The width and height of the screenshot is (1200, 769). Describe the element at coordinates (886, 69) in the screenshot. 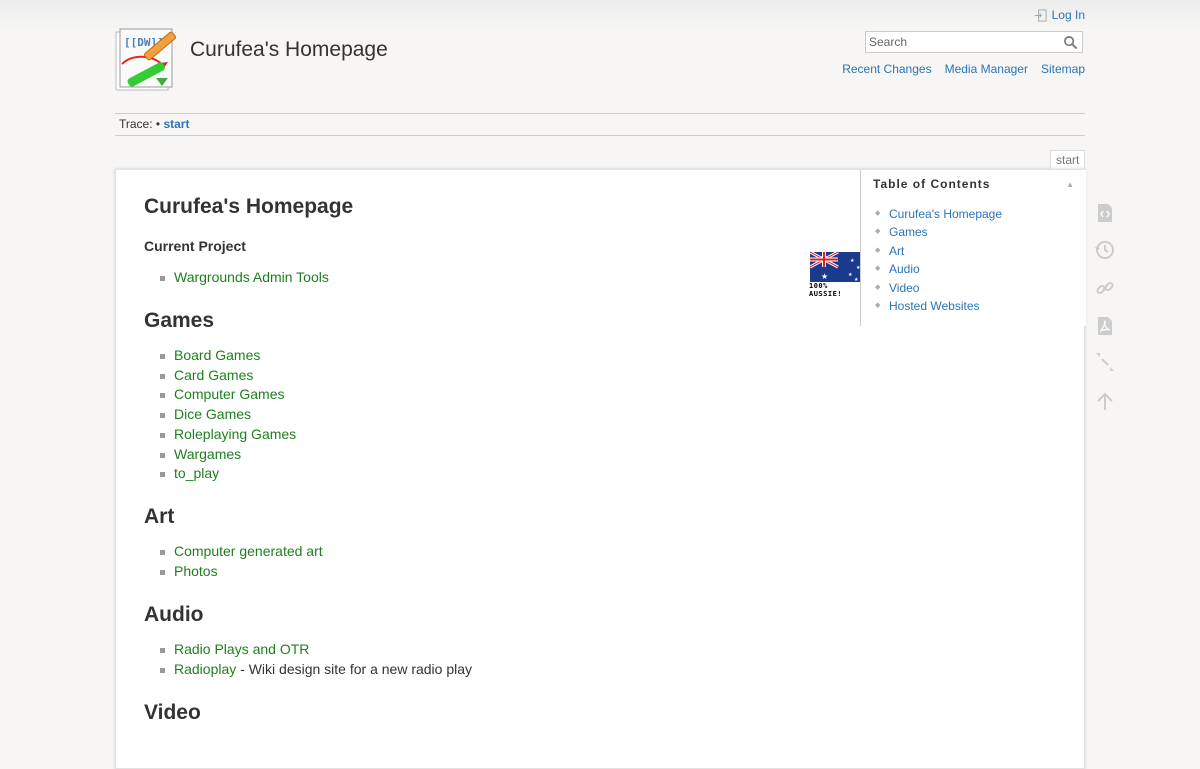

I see `recent-changes-link: Recent Changes` at that location.